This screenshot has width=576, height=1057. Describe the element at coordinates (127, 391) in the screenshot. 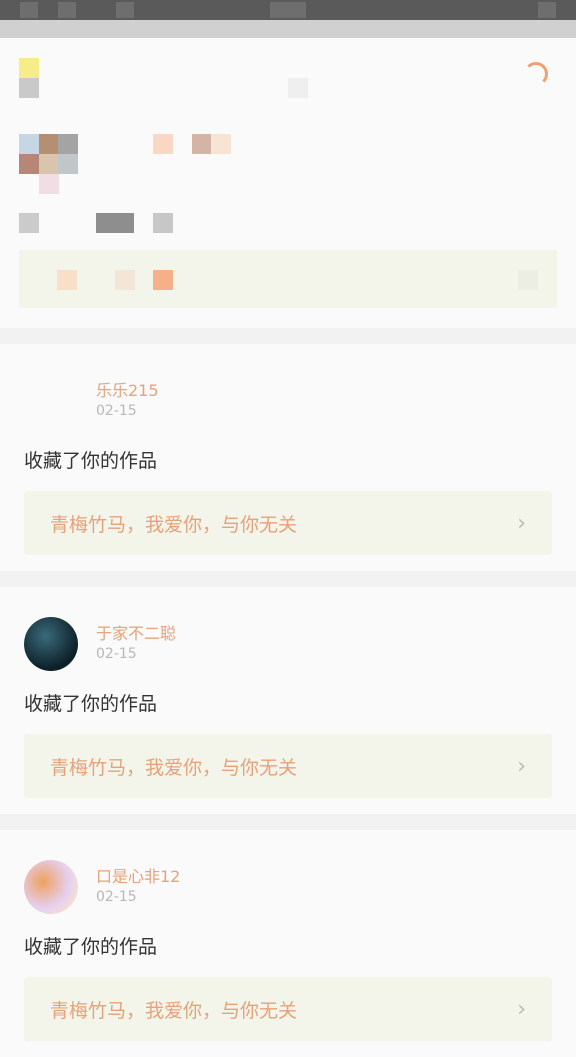

I see `user-name: 乐乐215` at that location.